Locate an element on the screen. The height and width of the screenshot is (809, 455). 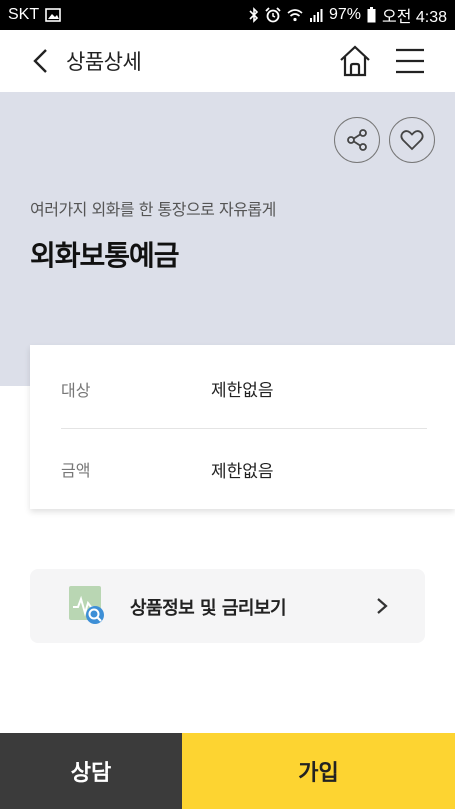
bottom-action-bar: 상담 가입 is located at coordinates (227, 771).